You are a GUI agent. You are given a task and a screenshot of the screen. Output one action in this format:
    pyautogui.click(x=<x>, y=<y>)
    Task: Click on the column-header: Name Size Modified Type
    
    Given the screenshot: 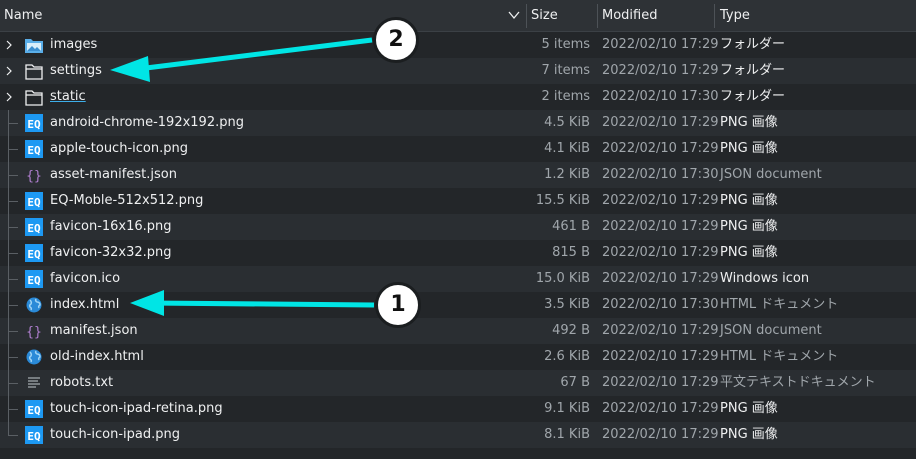 What is the action you would take?
    pyautogui.click(x=458, y=16)
    